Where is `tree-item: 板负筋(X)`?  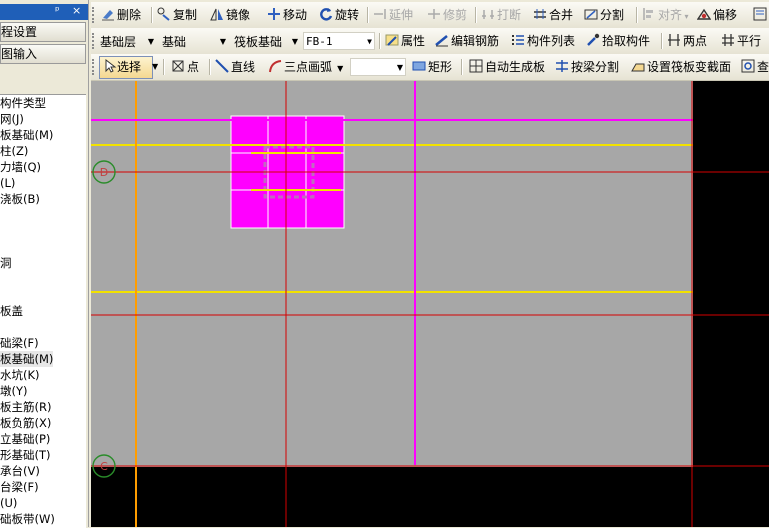
tree-item: 板负筋(X) is located at coordinates (25, 423).